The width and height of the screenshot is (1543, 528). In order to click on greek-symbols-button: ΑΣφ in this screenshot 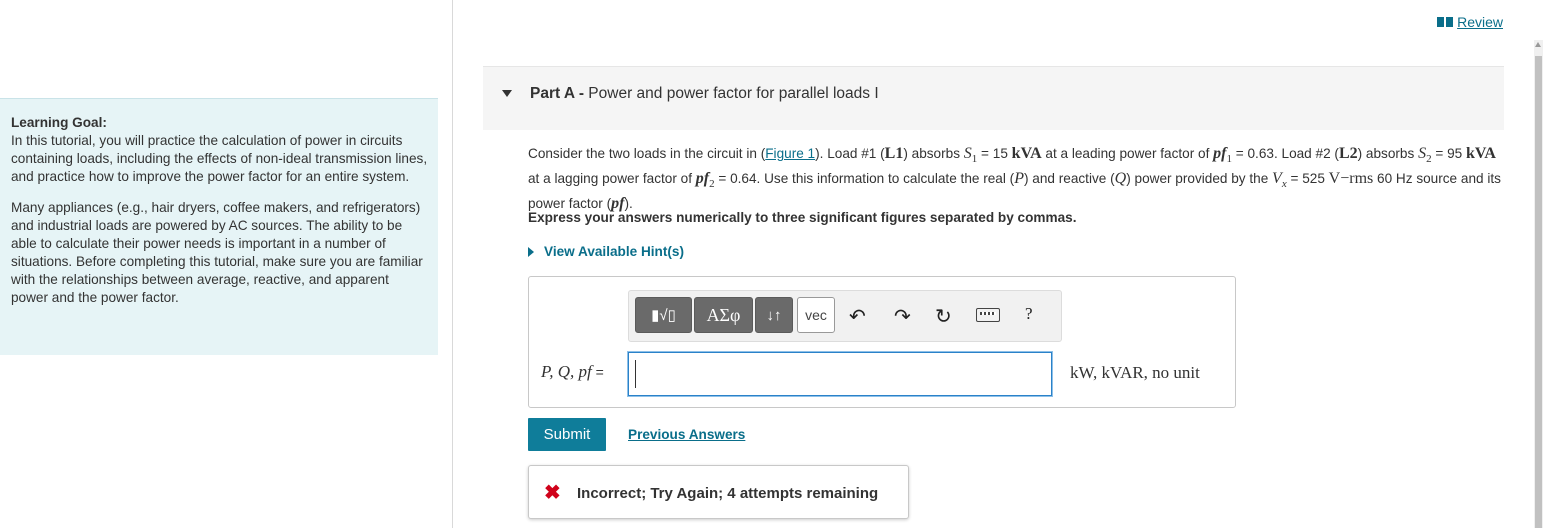, I will do `click(723, 315)`.